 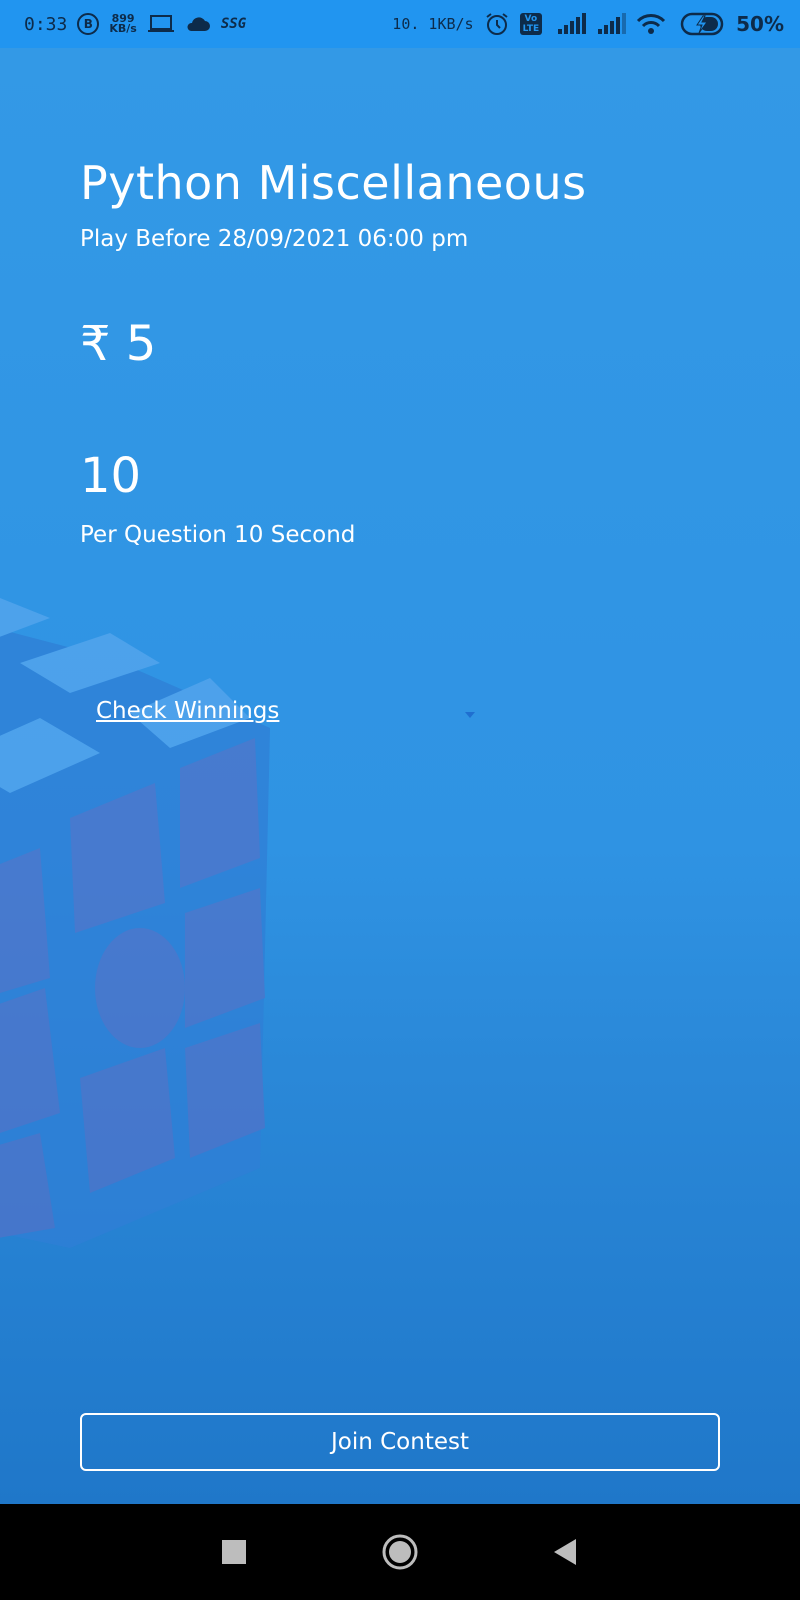 I want to click on home-circle-icon, so click(x=400, y=1552).